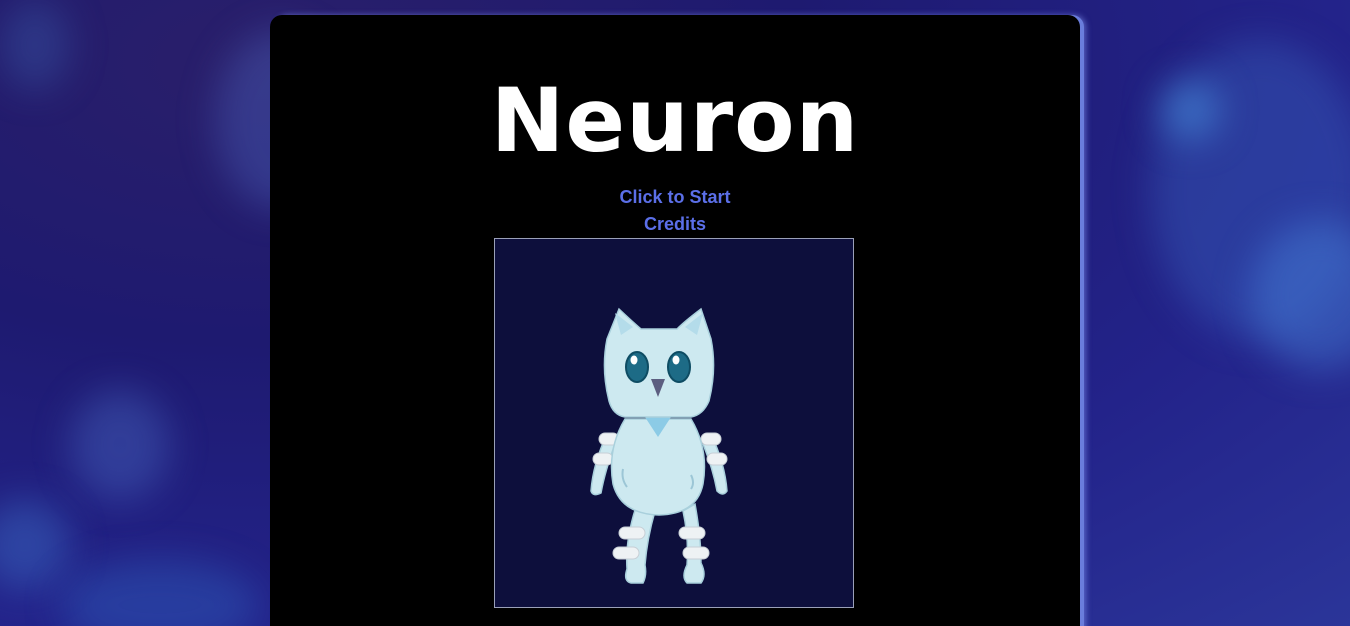  What do you see at coordinates (659, 362) in the screenshot?
I see `character-head` at bounding box center [659, 362].